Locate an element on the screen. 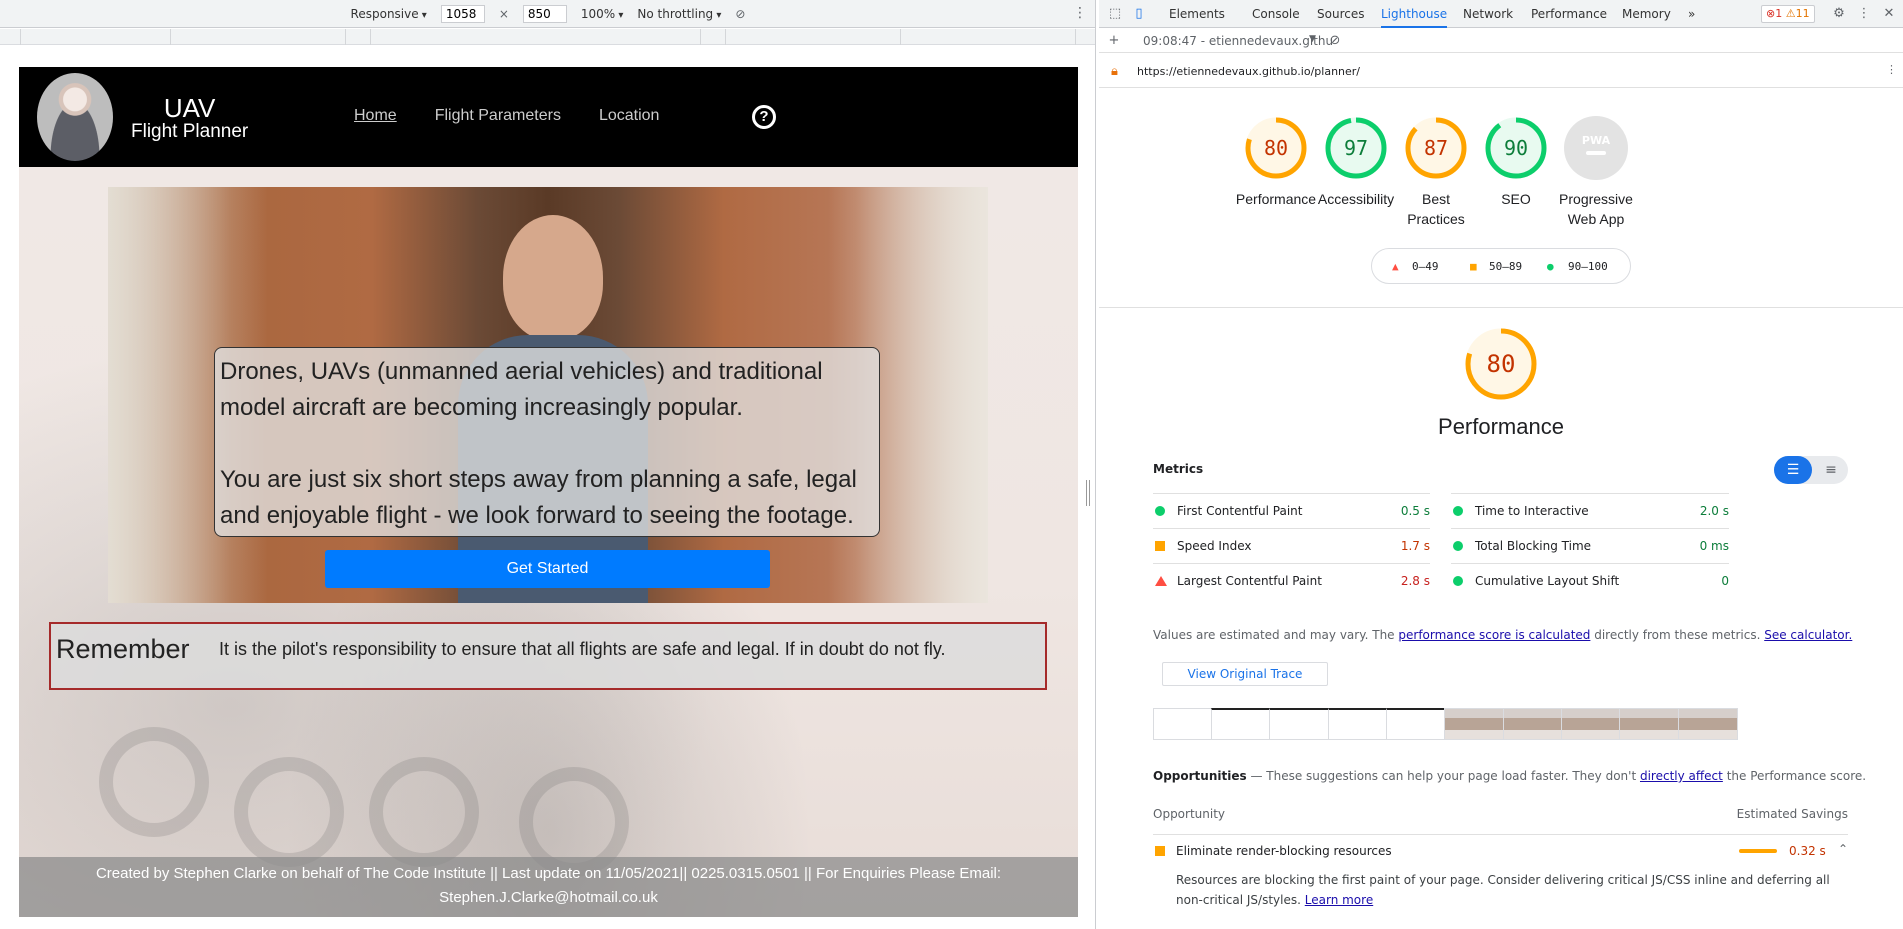 Image resolution: width=1903 pixels, height=929 pixels. opportunities-desc: the Performance score. is located at coordinates (1796, 776).